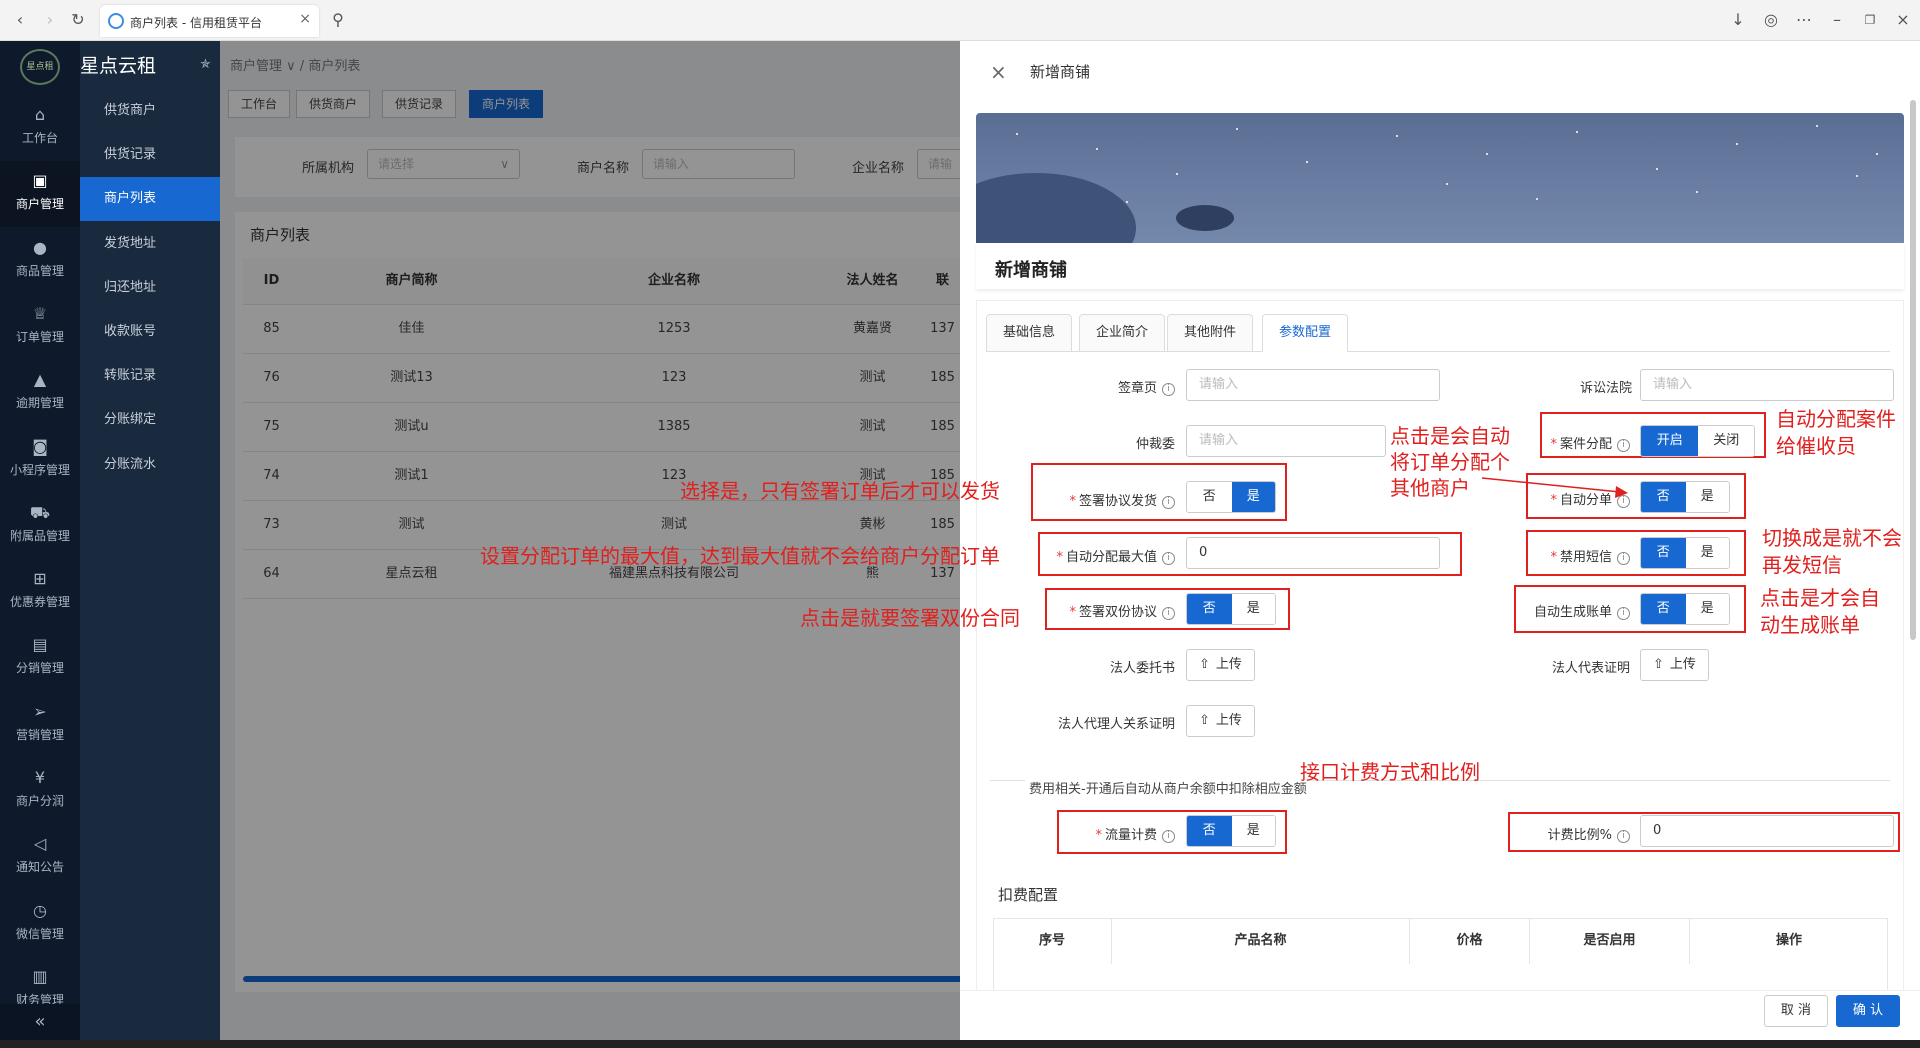  I want to click on sidebar-item-0: ⌂ 工作台, so click(40, 128).